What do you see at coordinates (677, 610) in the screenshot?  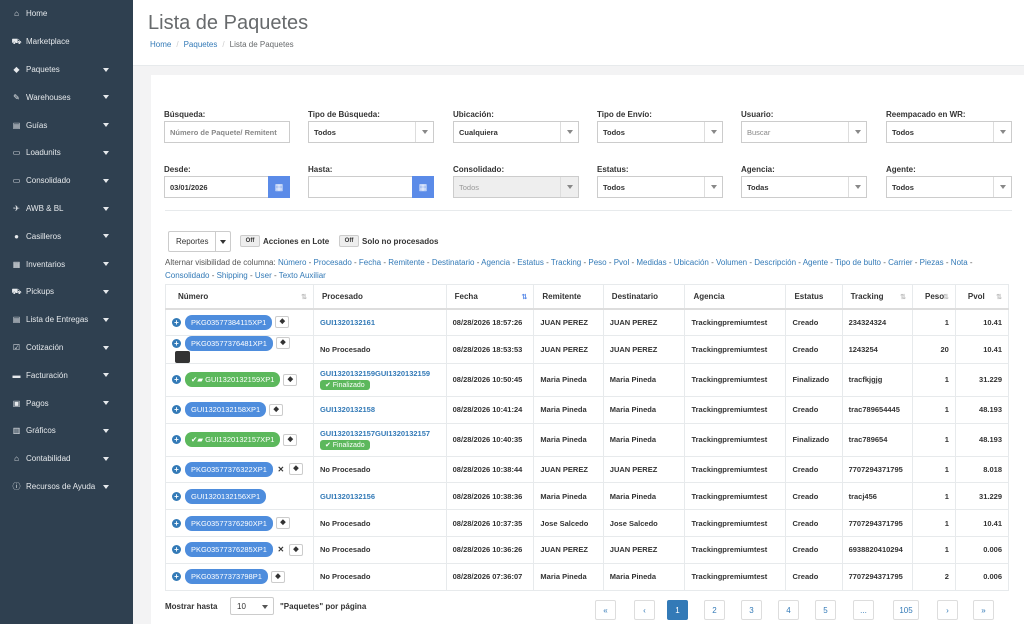 I see `page-button: 1` at bounding box center [677, 610].